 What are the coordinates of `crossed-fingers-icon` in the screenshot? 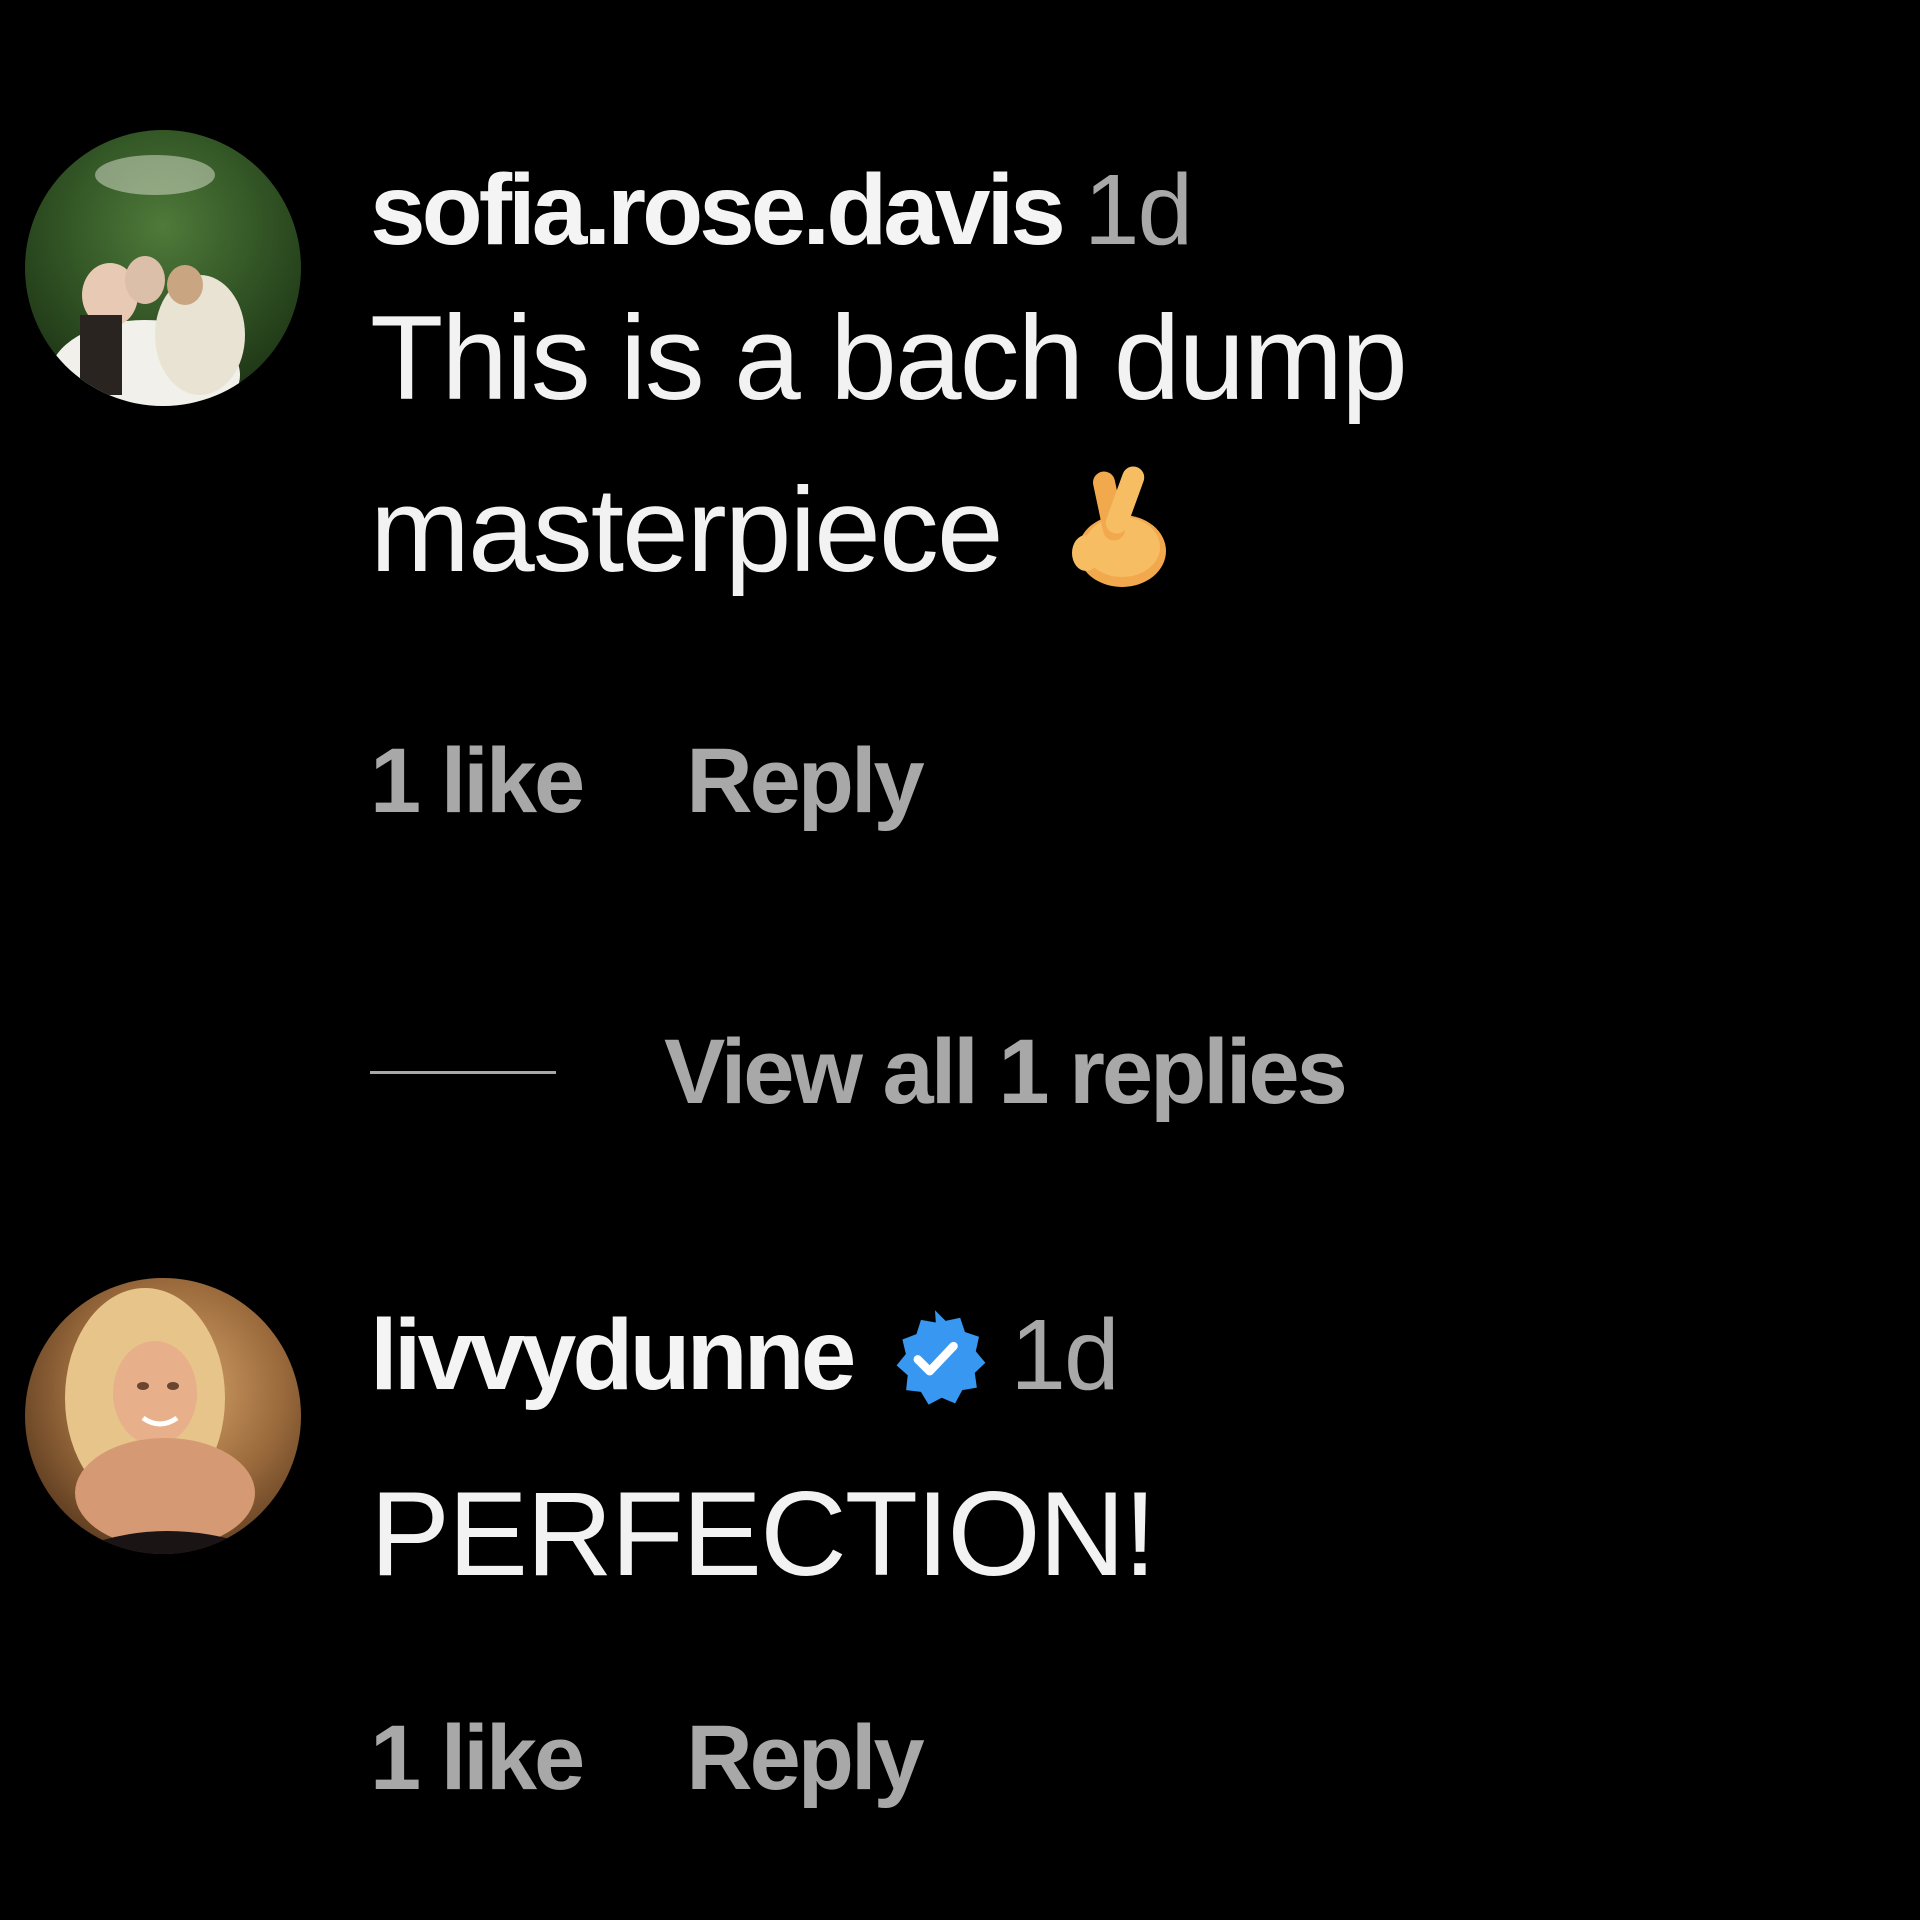 It's located at (1116, 523).